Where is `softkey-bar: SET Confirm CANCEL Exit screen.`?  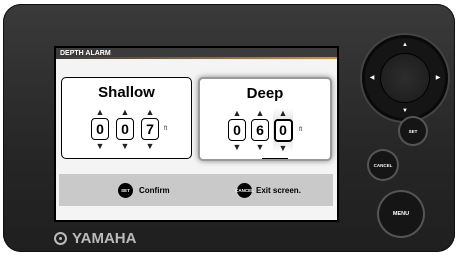 softkey-bar: SET Confirm CANCEL Exit screen. is located at coordinates (196, 190).